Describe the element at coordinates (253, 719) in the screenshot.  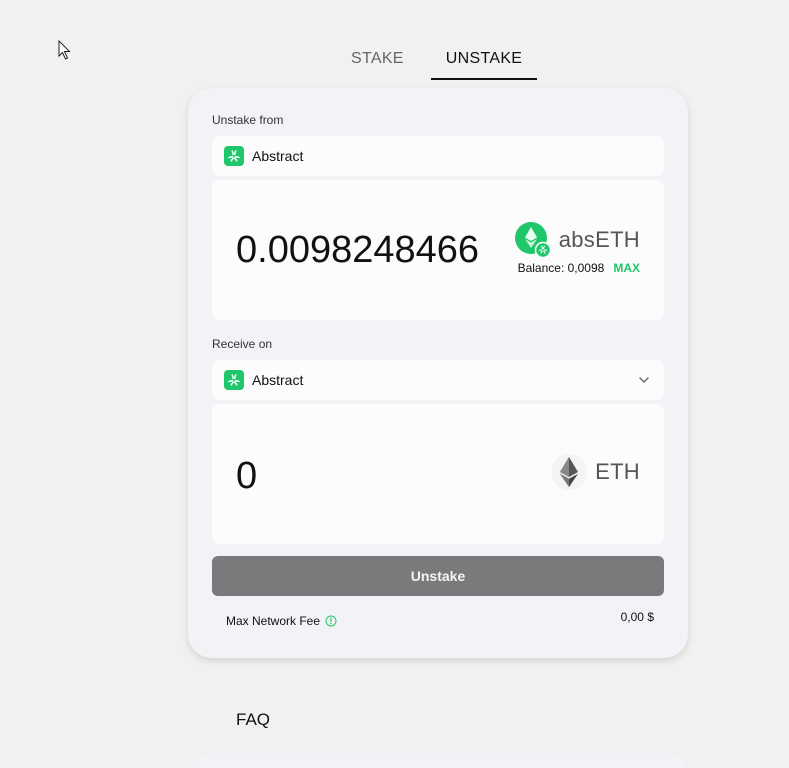
I see `faq-title: FAQ` at that location.